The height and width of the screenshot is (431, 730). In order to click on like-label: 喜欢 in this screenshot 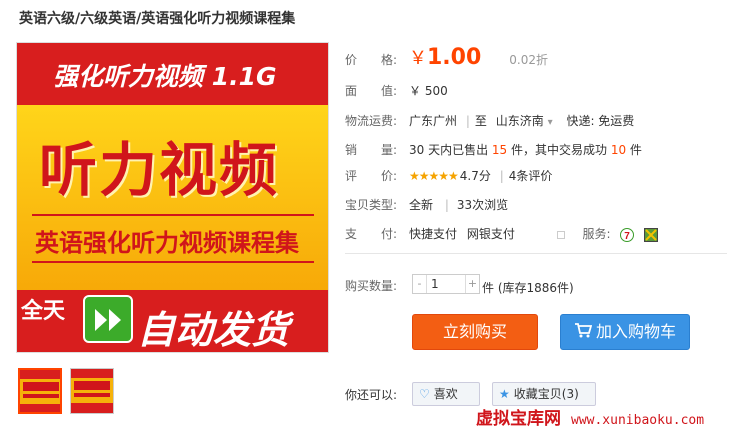, I will do `click(445, 394)`.